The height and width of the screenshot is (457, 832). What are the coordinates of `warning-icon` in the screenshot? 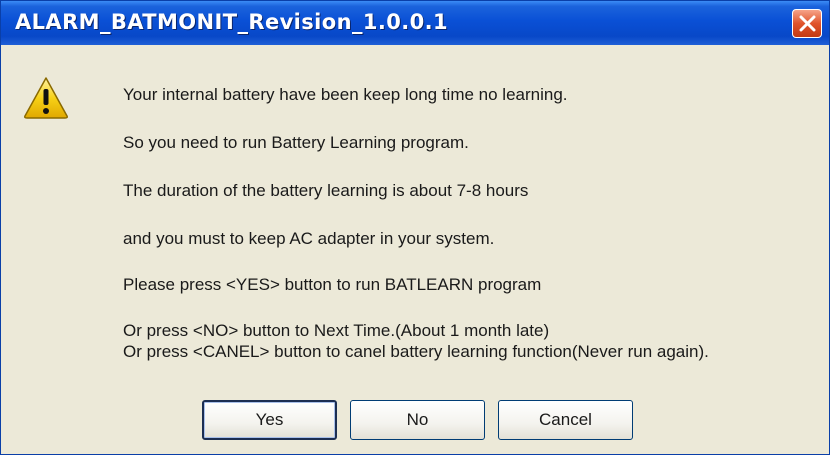 It's located at (46, 98).